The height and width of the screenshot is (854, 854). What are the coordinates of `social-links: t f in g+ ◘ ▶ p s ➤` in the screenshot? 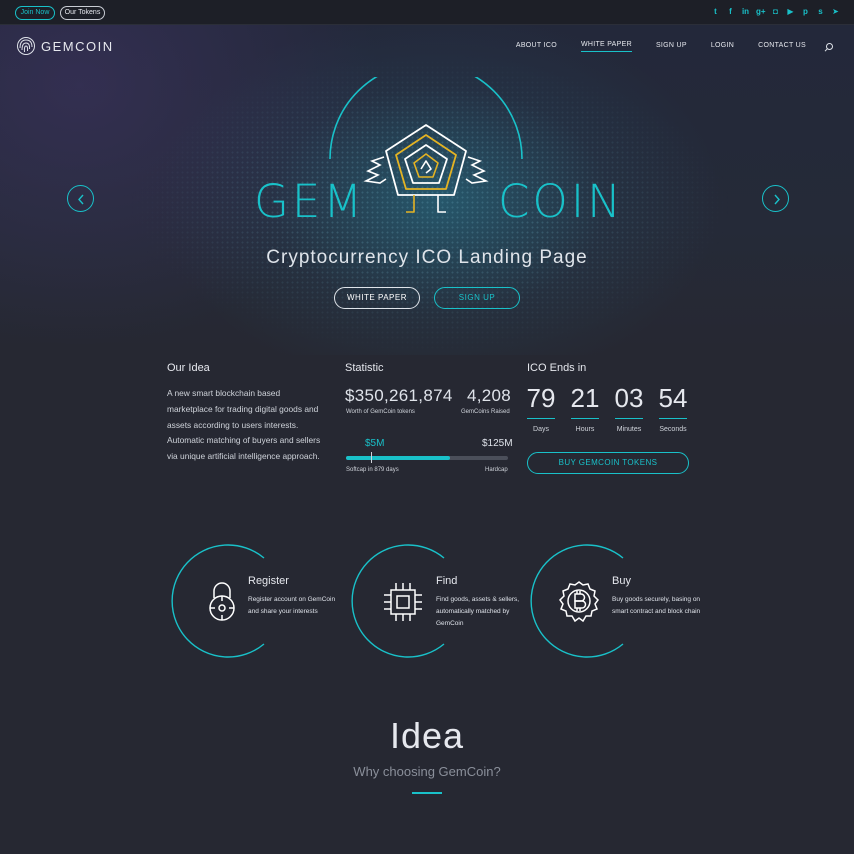 It's located at (775, 13).